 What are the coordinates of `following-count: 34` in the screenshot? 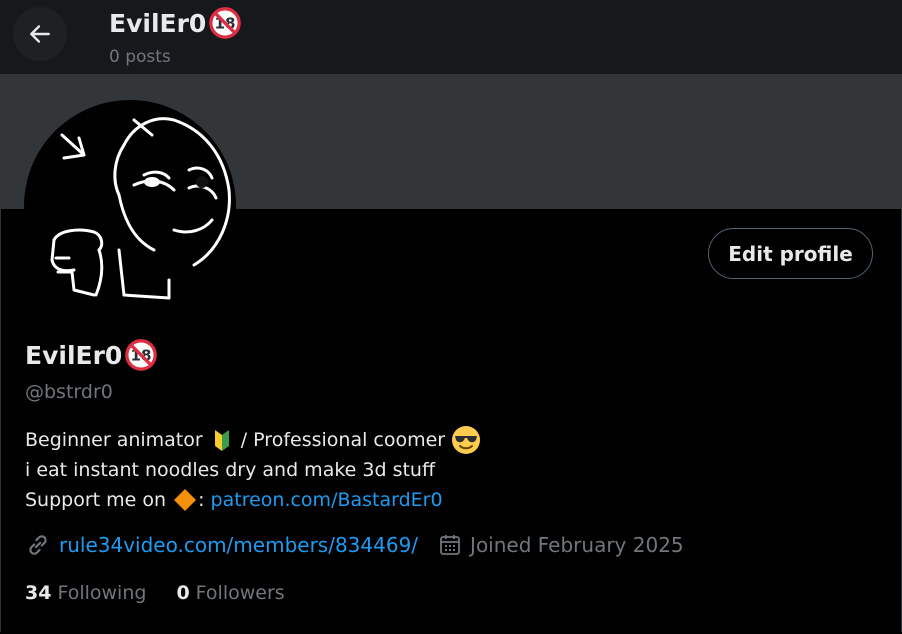 It's located at (38, 593).